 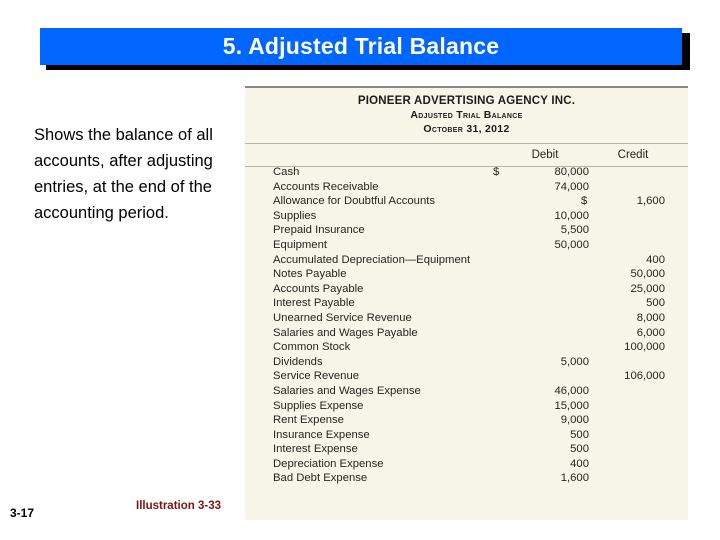 I want to click on credit-amount: 25,000, so click(x=647, y=288).